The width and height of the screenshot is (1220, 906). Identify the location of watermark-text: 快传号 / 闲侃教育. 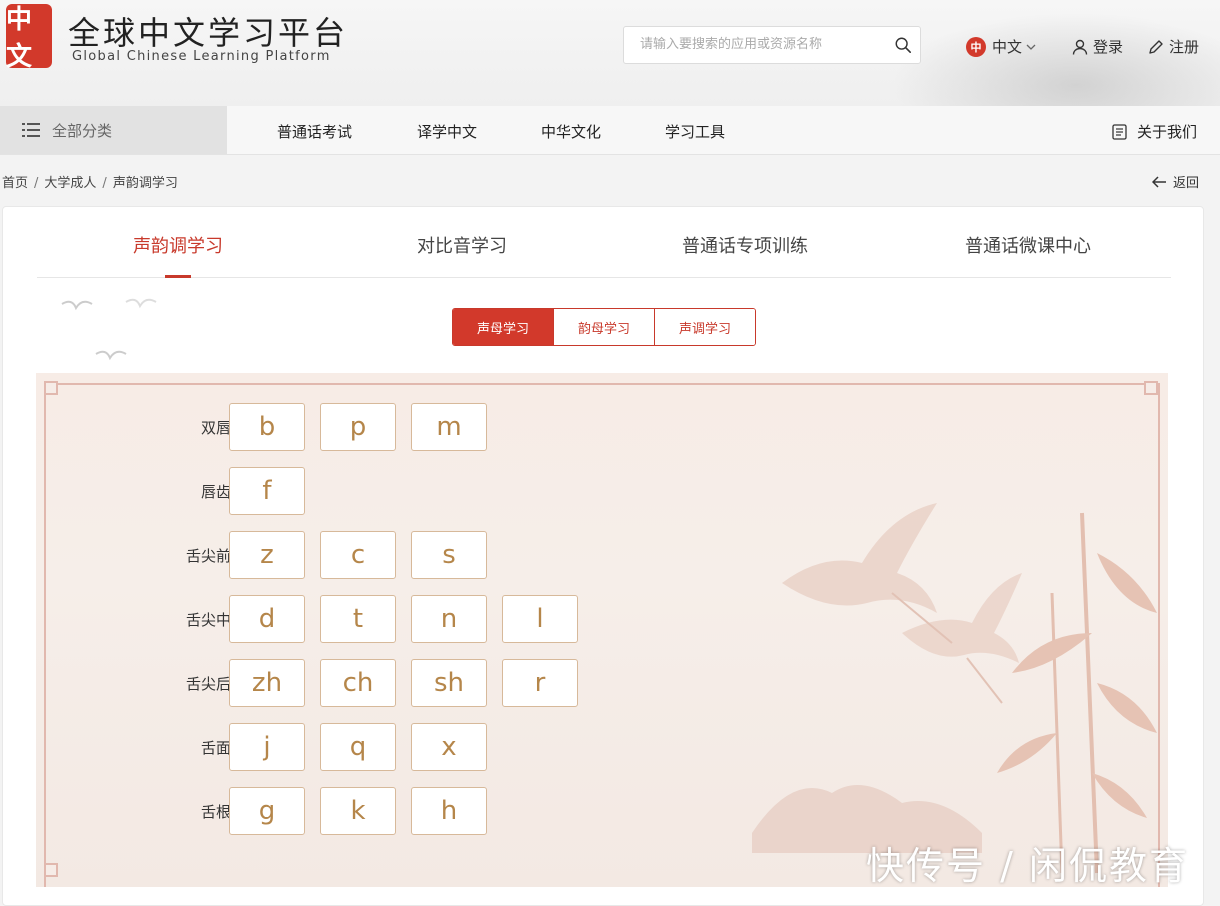
(1027, 866).